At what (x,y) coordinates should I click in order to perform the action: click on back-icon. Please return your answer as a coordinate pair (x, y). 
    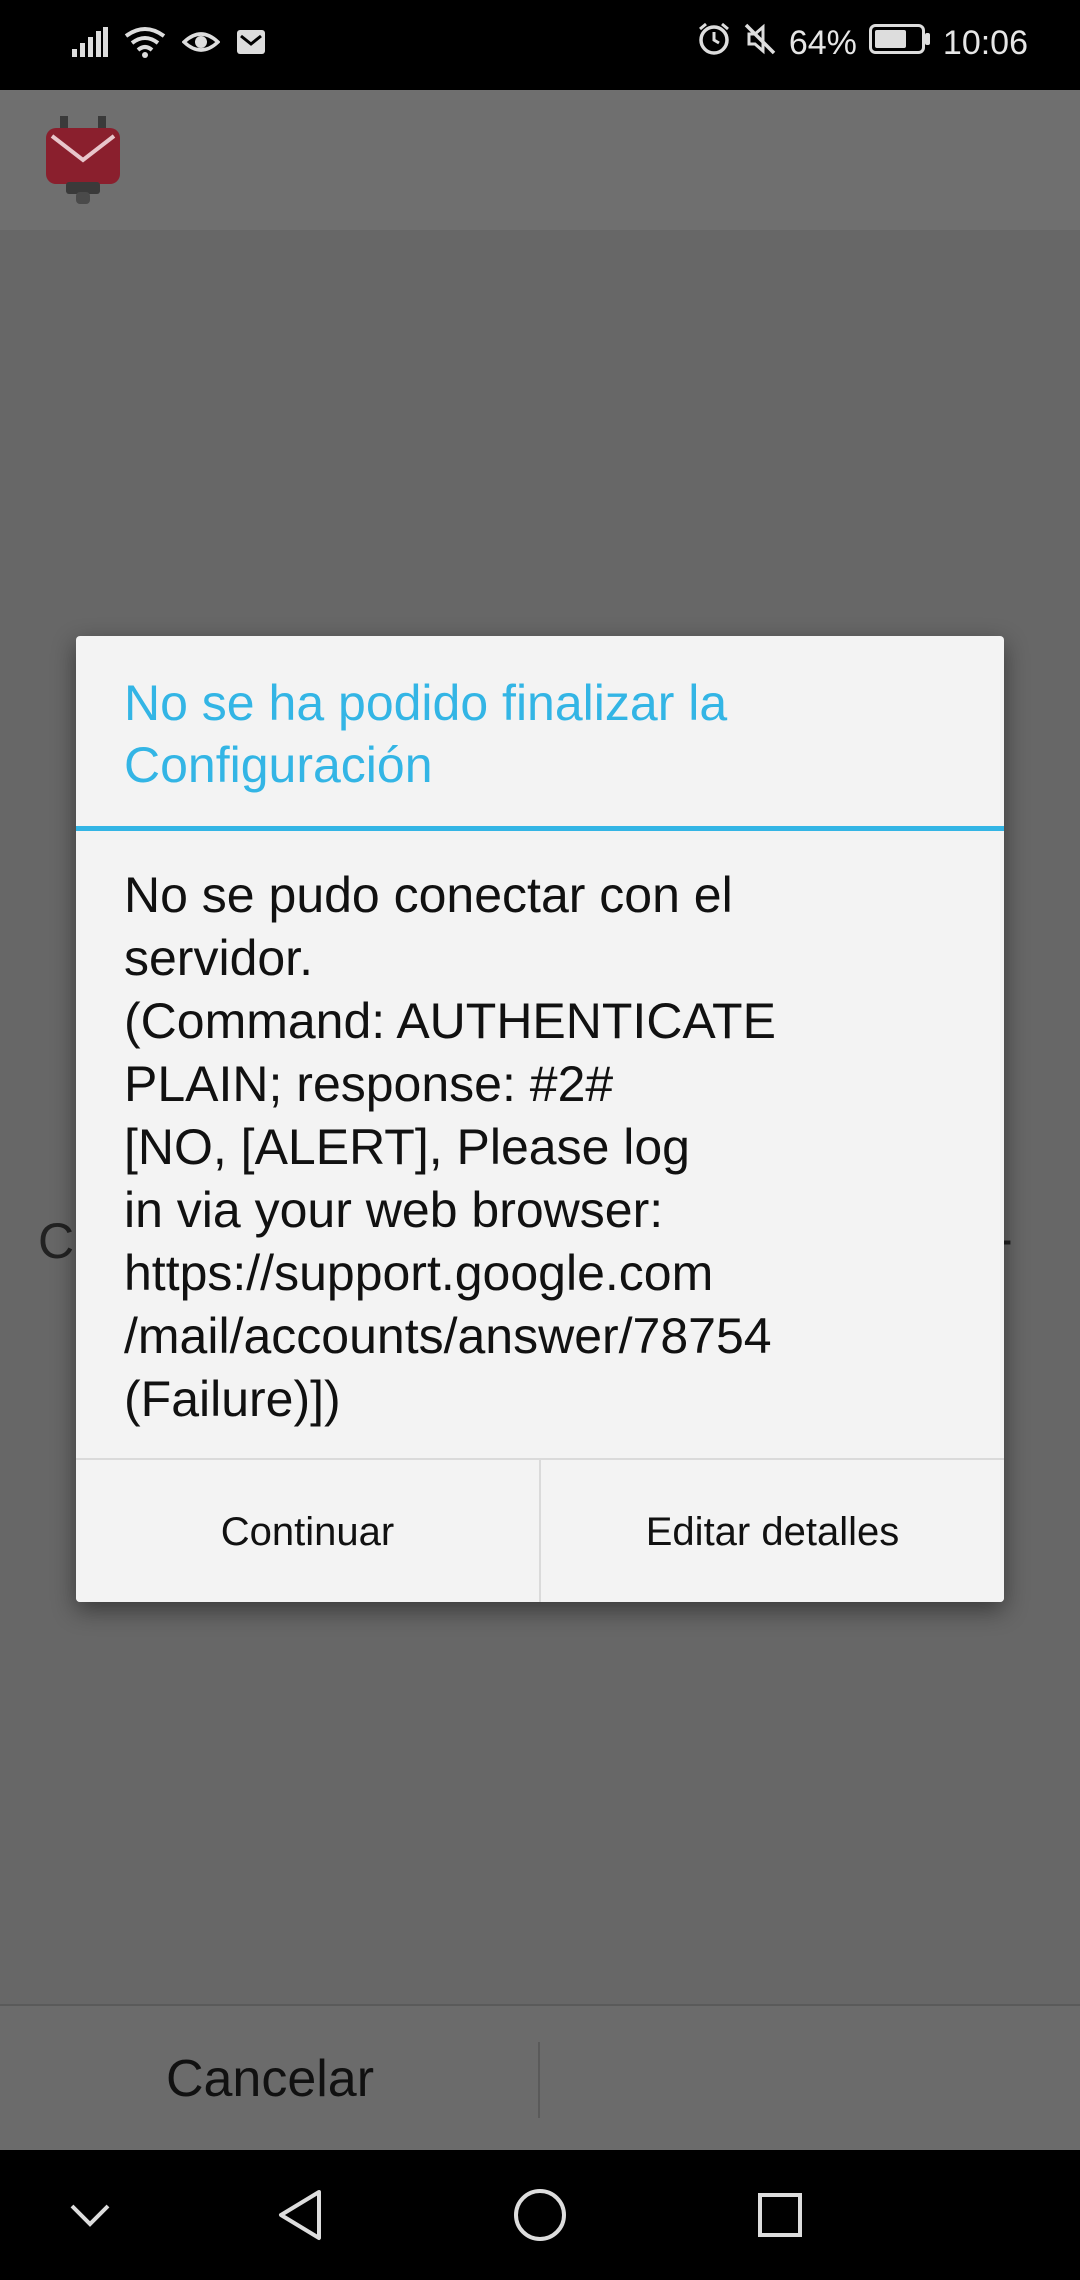
    Looking at the image, I should click on (300, 2215).